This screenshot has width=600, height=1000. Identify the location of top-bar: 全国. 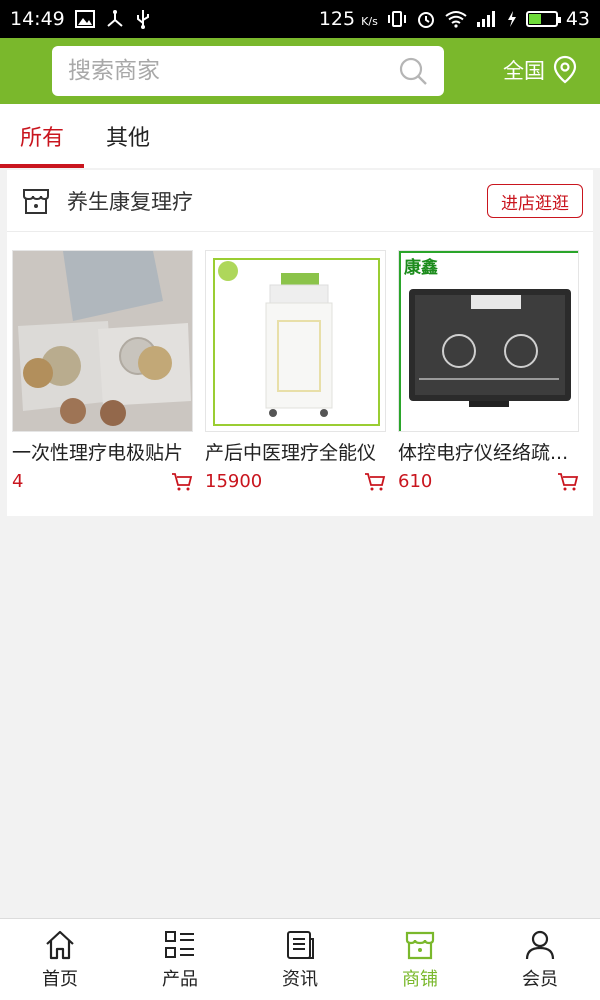
(300, 71).